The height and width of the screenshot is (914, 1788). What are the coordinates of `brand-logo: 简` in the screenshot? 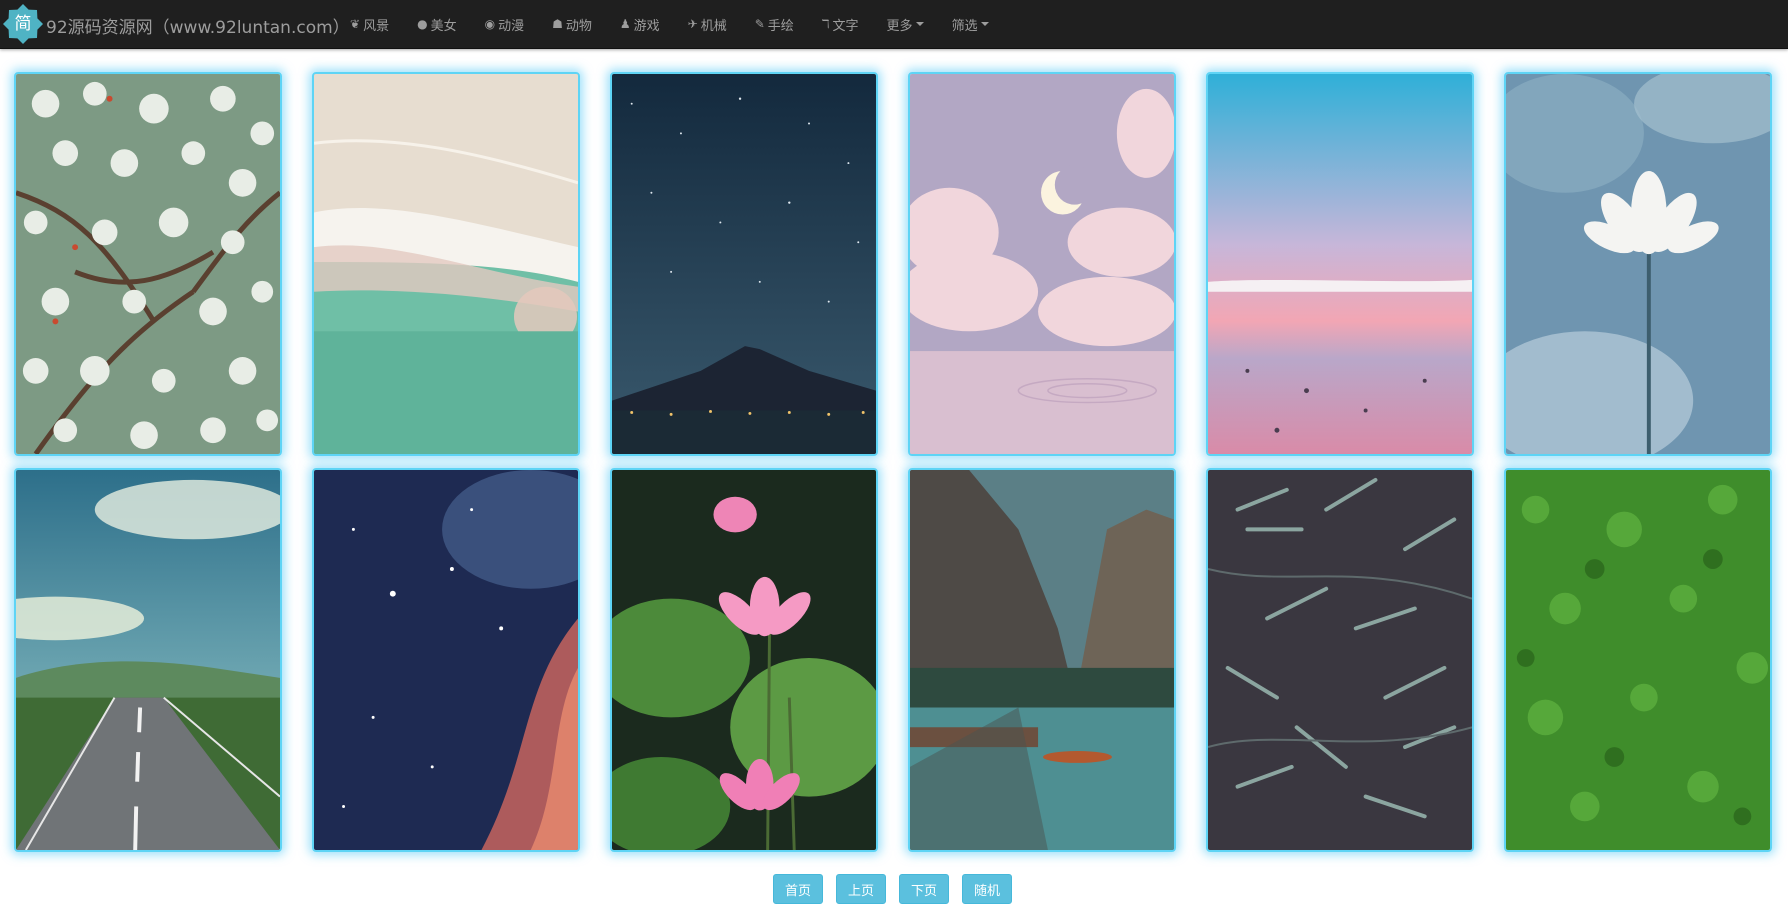 It's located at (23, 24).